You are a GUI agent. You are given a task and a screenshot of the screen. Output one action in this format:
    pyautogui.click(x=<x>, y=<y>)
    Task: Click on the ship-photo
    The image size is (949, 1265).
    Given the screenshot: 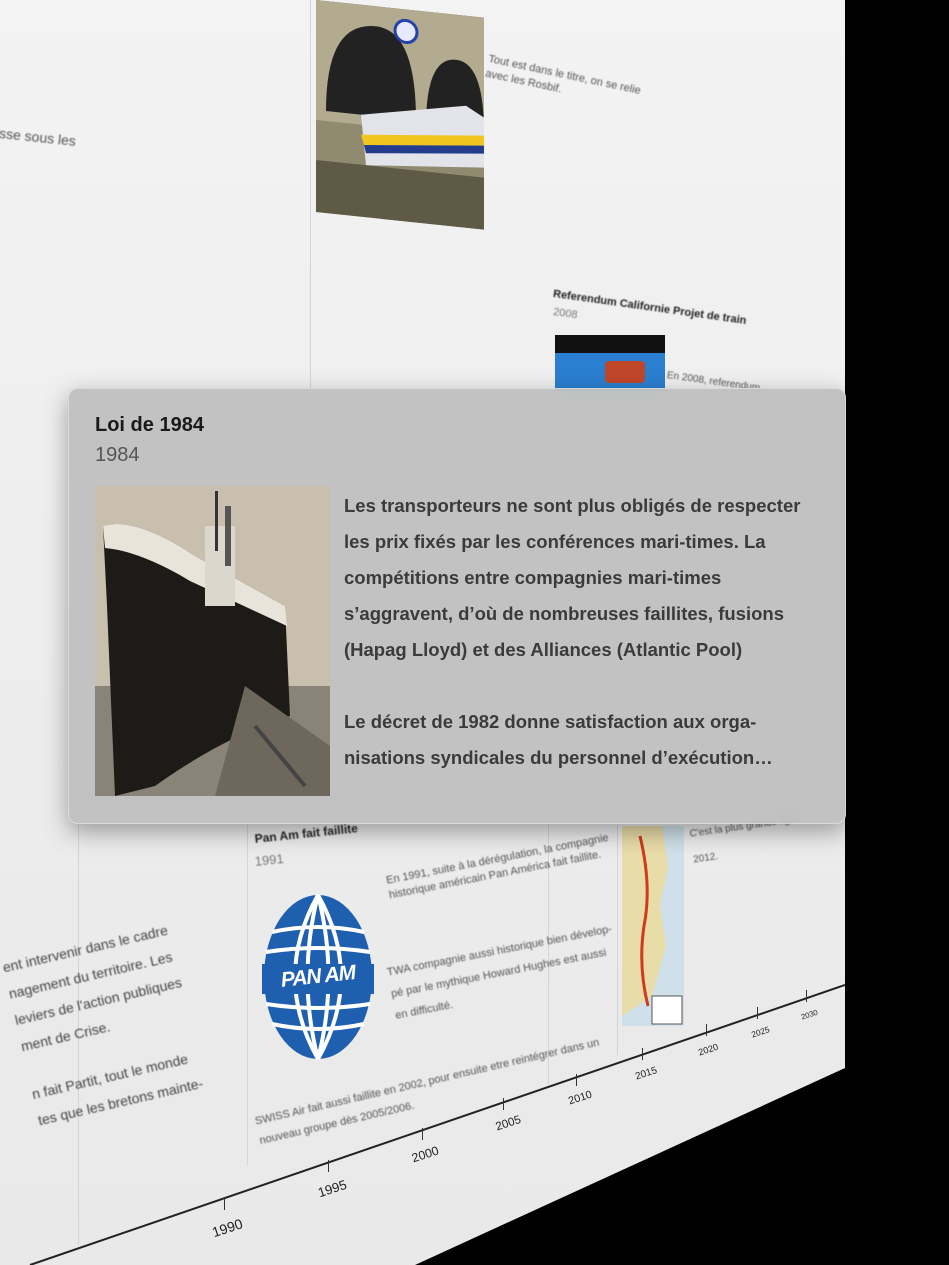 What is the action you would take?
    pyautogui.click(x=212, y=641)
    